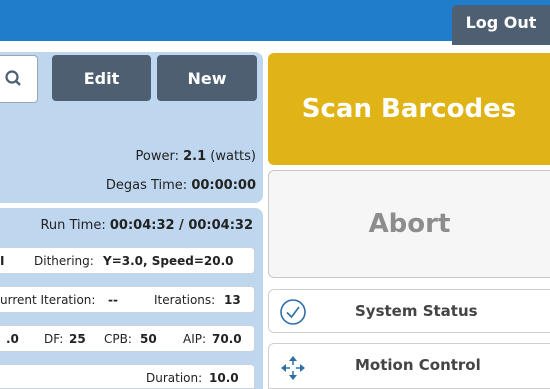 The width and height of the screenshot is (550, 389). I want to click on iterations-label: Iterations:, so click(185, 300).